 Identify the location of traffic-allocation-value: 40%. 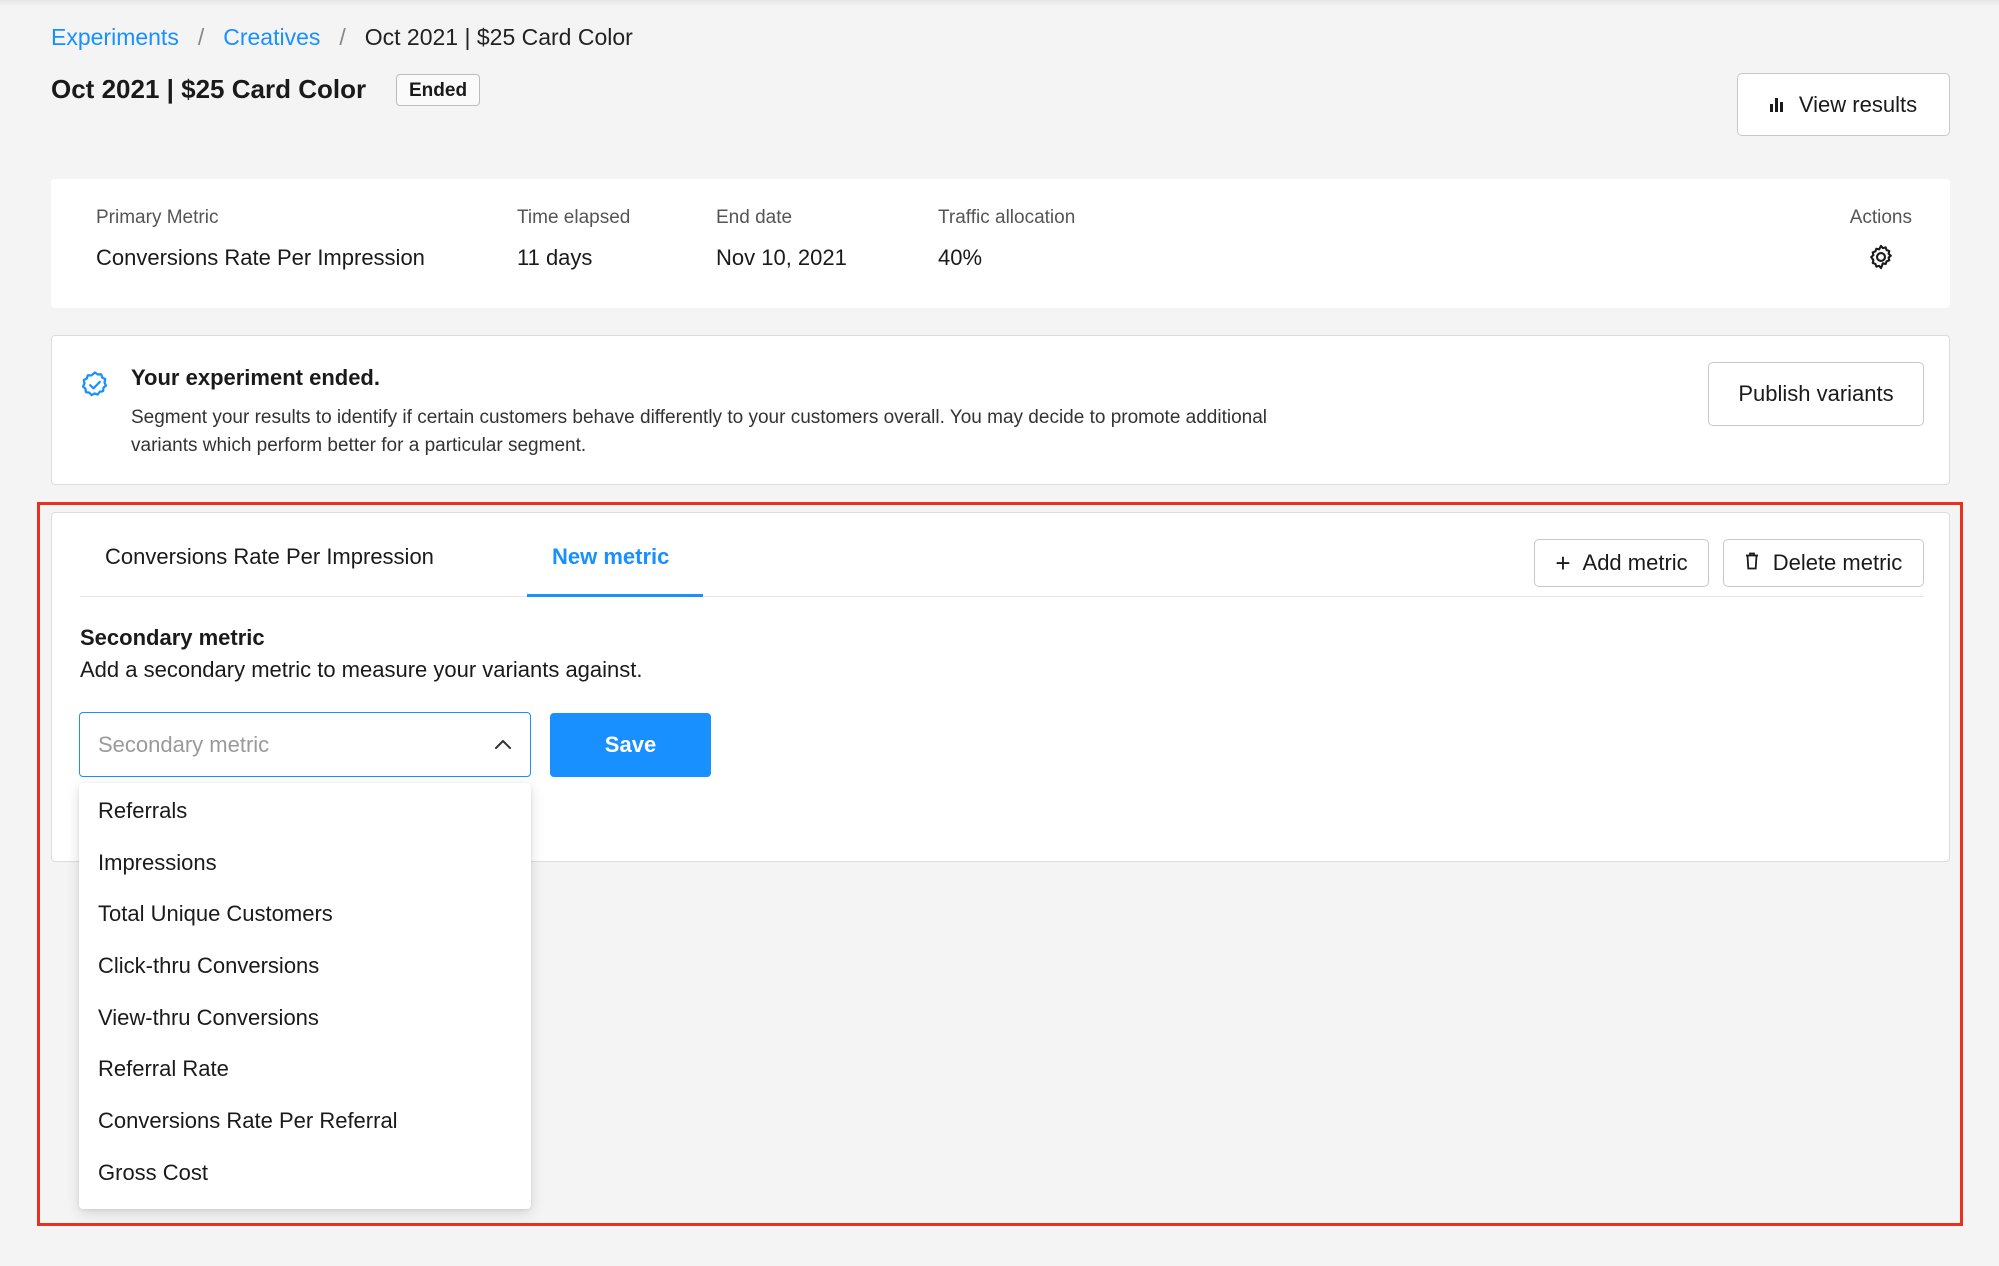
(960, 257).